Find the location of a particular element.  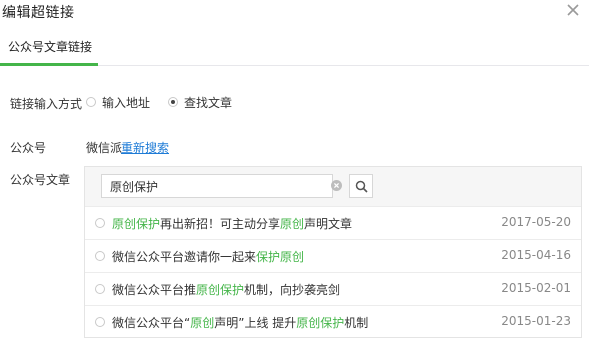

article-date: 2015-04-16 is located at coordinates (536, 255).